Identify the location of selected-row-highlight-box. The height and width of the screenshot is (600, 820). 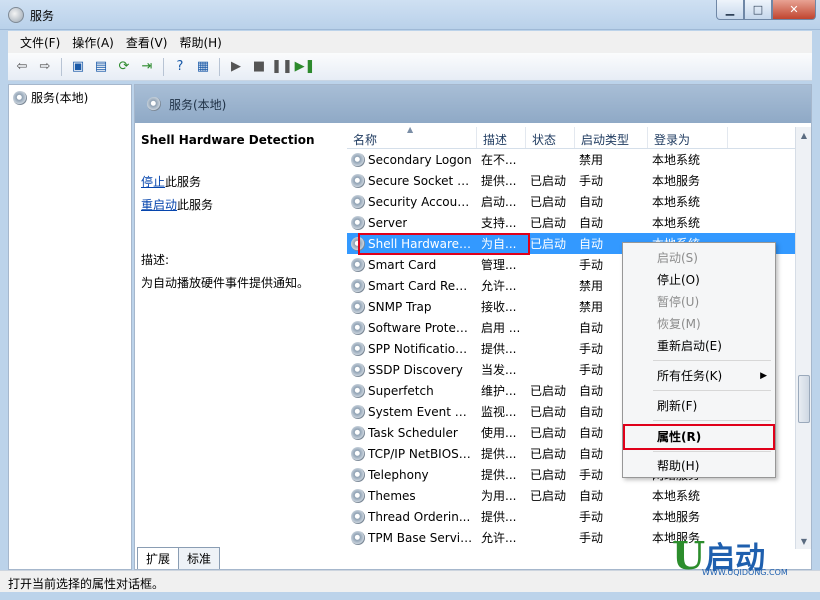
(444, 244).